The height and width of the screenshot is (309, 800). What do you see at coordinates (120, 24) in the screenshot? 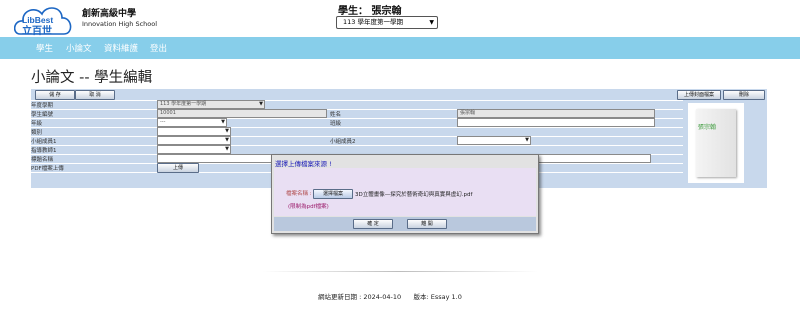
I see `school-name-en: Innovation High School` at bounding box center [120, 24].